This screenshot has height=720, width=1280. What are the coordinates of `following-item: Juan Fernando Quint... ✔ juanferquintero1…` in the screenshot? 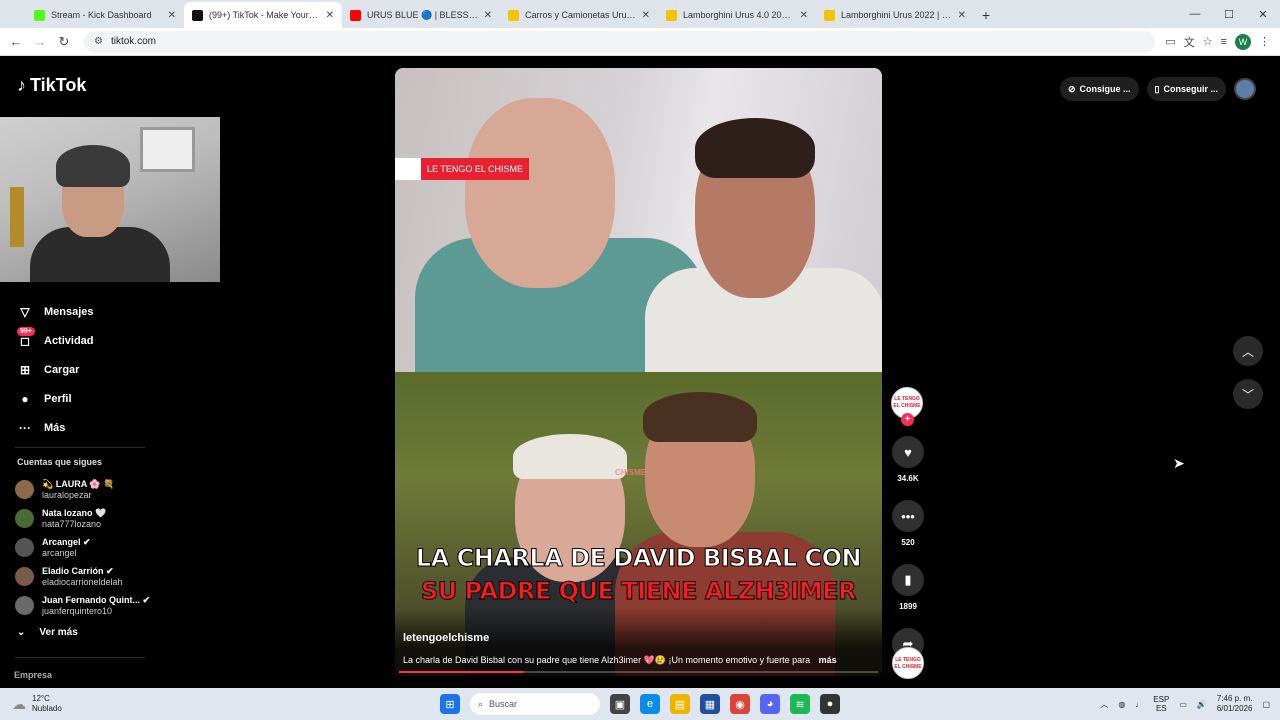 It's located at (90, 605).